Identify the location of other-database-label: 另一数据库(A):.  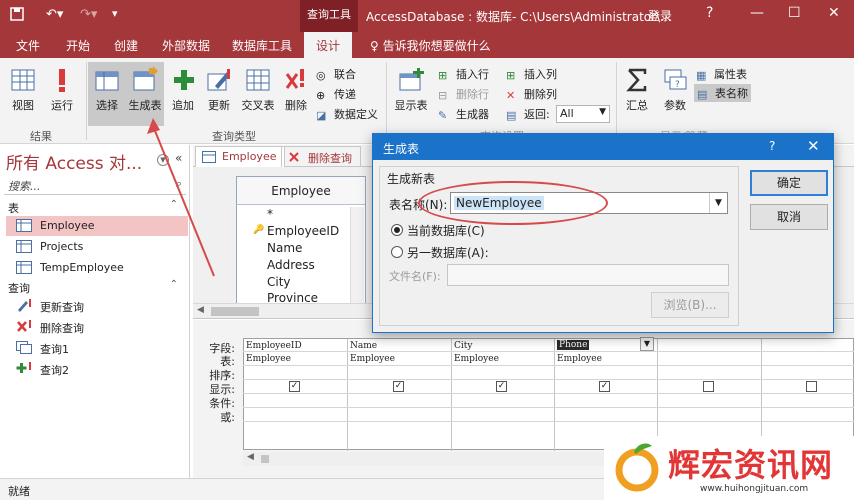
(448, 252).